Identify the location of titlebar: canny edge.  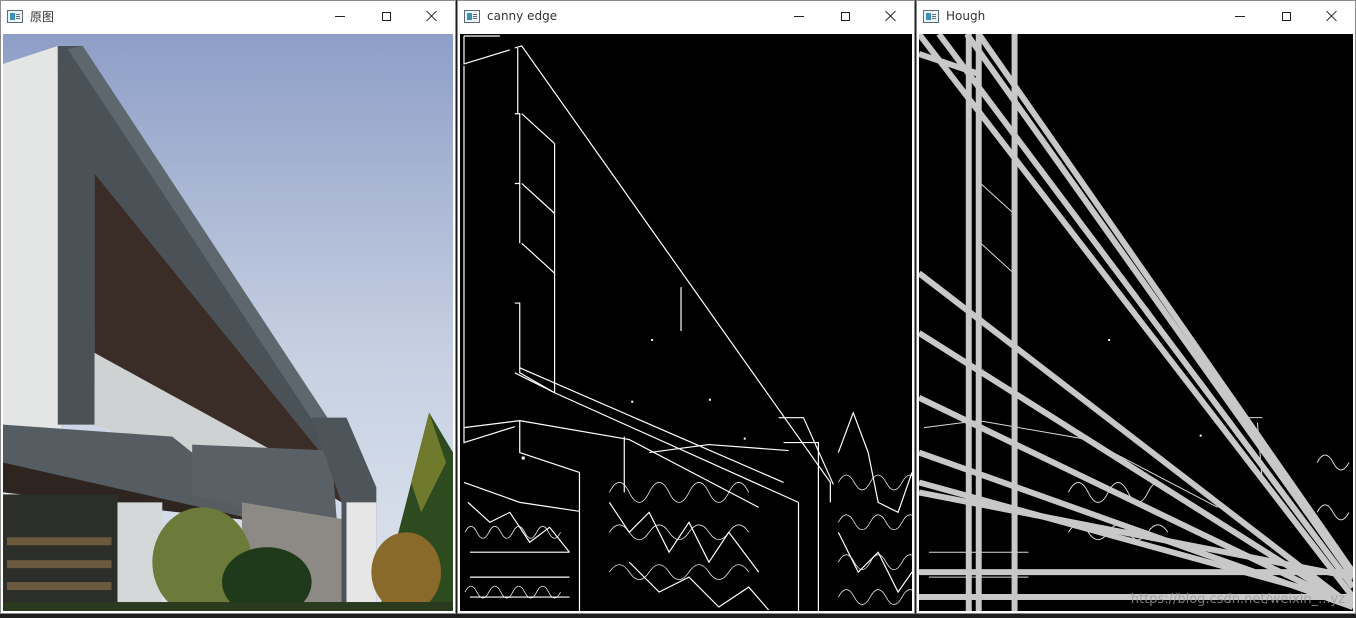
(686, 16).